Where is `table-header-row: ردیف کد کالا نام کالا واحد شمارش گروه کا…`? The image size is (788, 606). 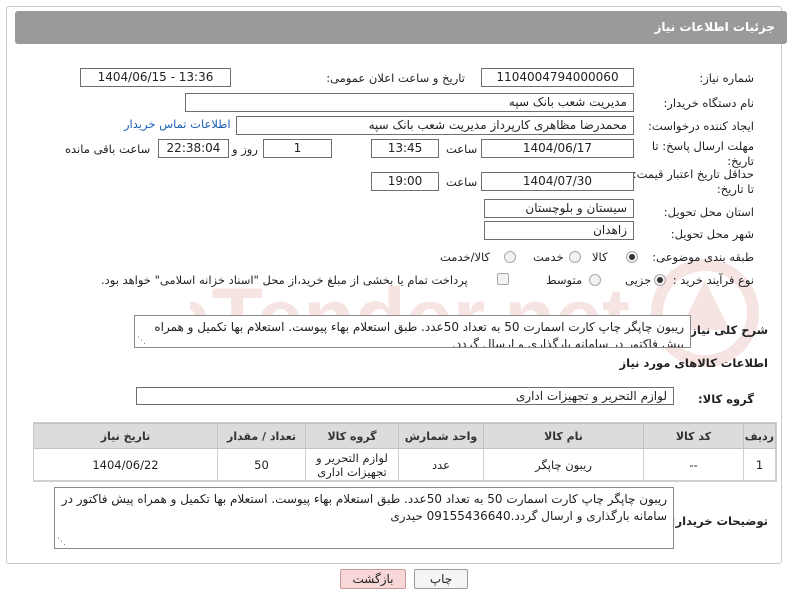
table-header-row: ردیف کد کالا نام کالا واحد شمارش گروه کا… is located at coordinates (404, 436).